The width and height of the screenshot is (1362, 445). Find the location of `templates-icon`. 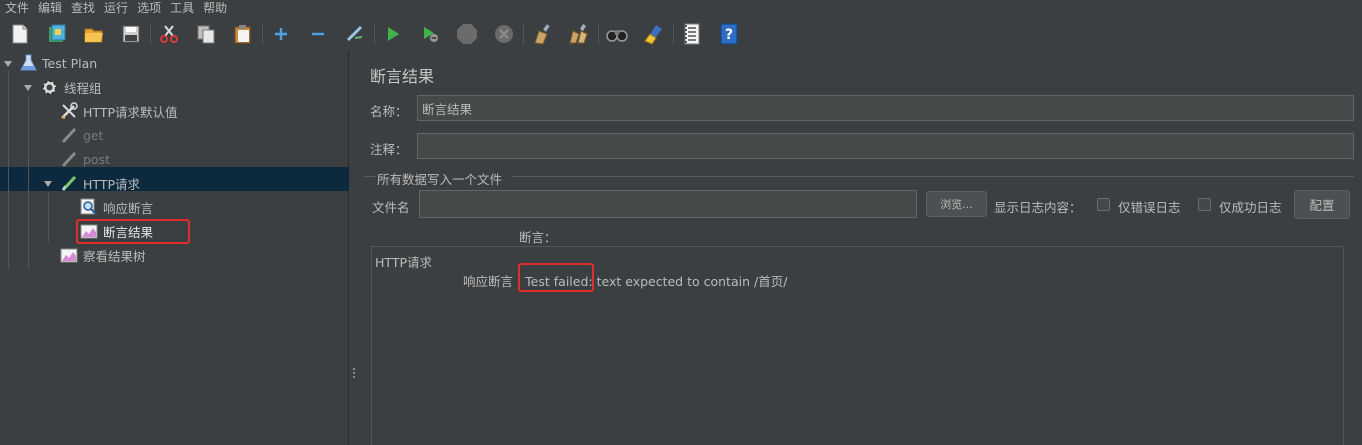

templates-icon is located at coordinates (57, 33).